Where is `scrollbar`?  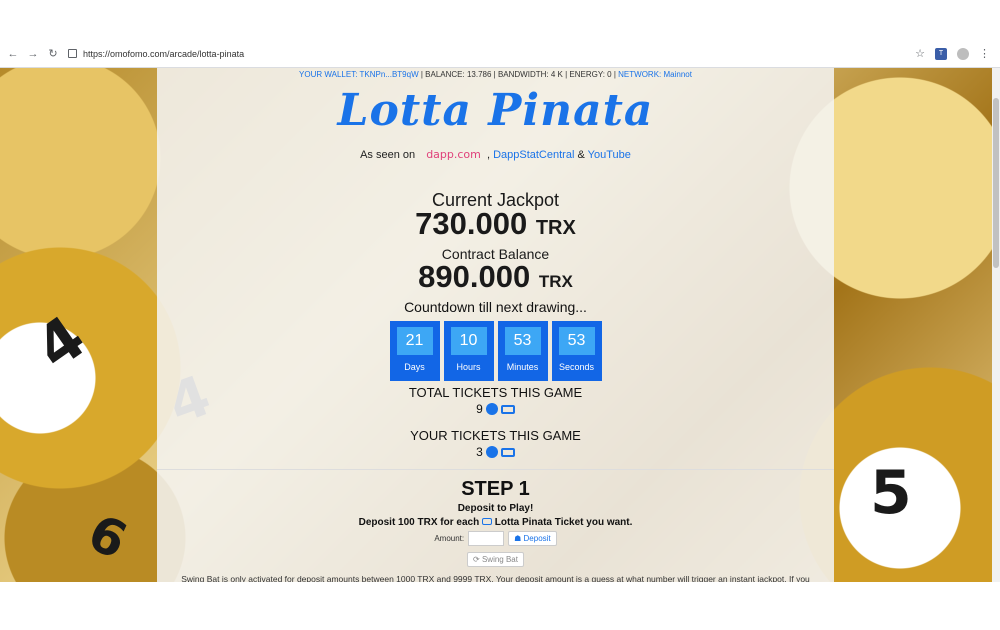
scrollbar is located at coordinates (996, 325).